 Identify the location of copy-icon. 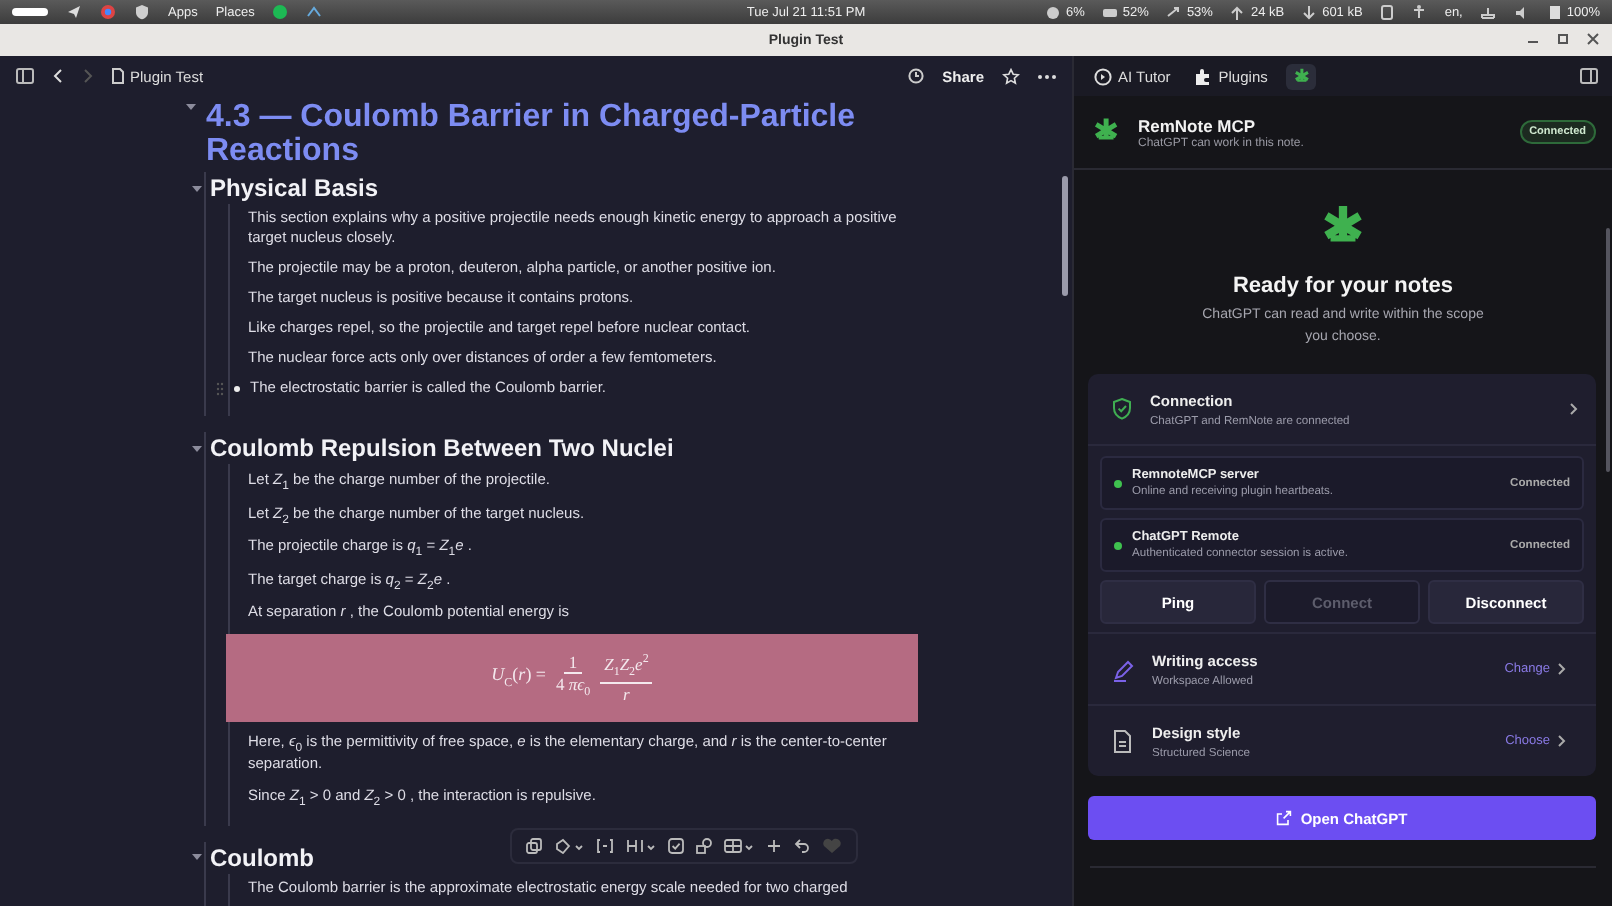
(534, 845).